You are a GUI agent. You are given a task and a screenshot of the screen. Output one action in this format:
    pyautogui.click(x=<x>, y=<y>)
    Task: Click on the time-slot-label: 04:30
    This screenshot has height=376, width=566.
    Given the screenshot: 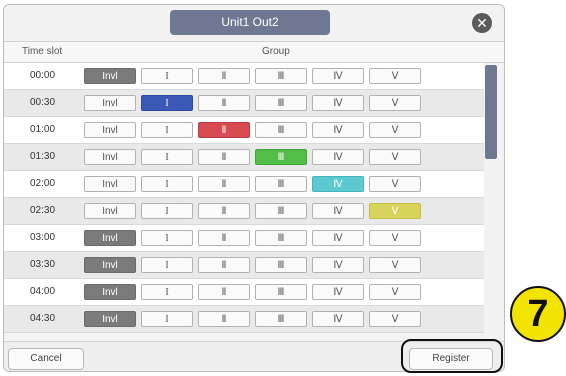 What is the action you would take?
    pyautogui.click(x=43, y=318)
    